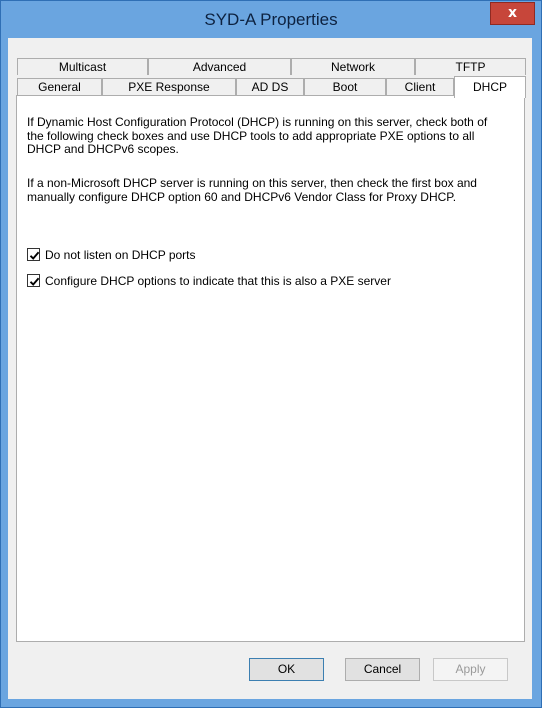 Image resolution: width=542 pixels, height=708 pixels. I want to click on cancel-button: Cancel, so click(382, 669).